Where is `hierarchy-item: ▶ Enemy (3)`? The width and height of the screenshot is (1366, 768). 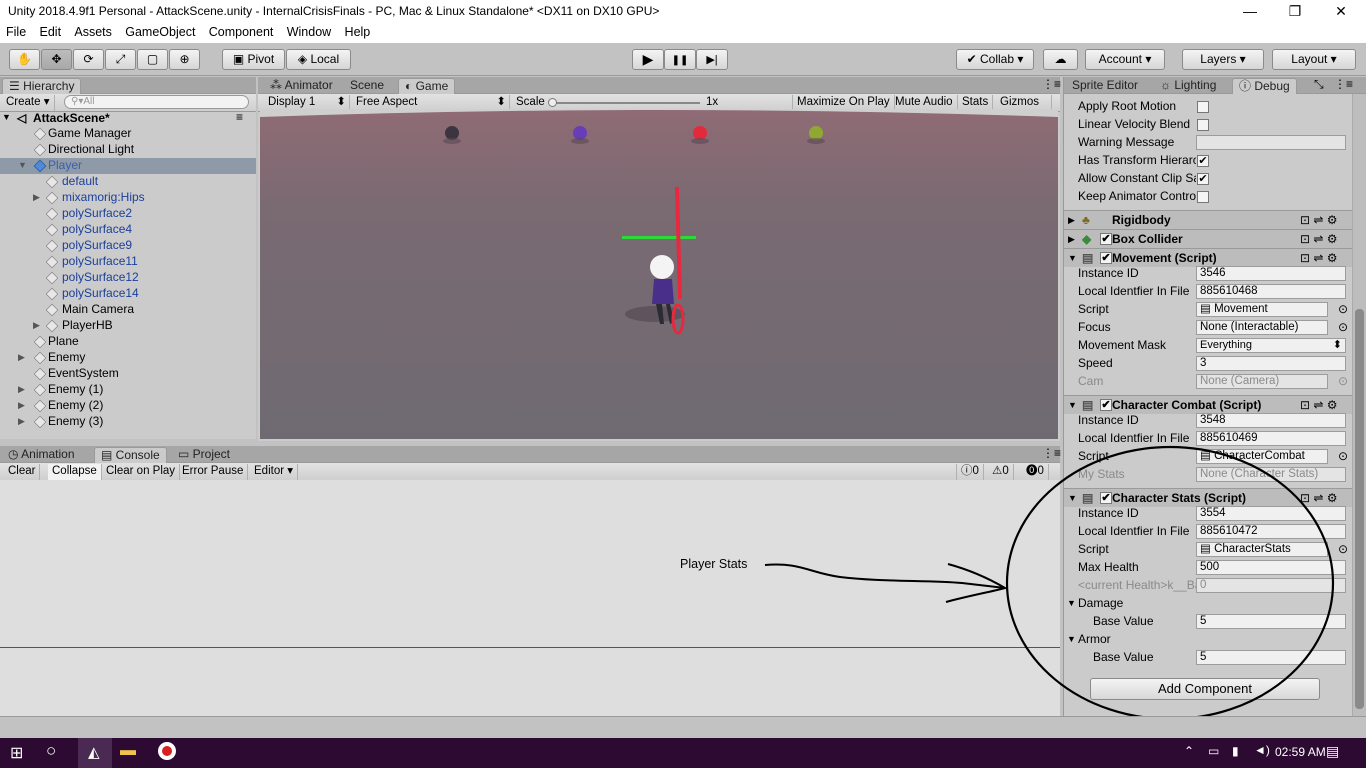 hierarchy-item: ▶ Enemy (3) is located at coordinates (128, 422).